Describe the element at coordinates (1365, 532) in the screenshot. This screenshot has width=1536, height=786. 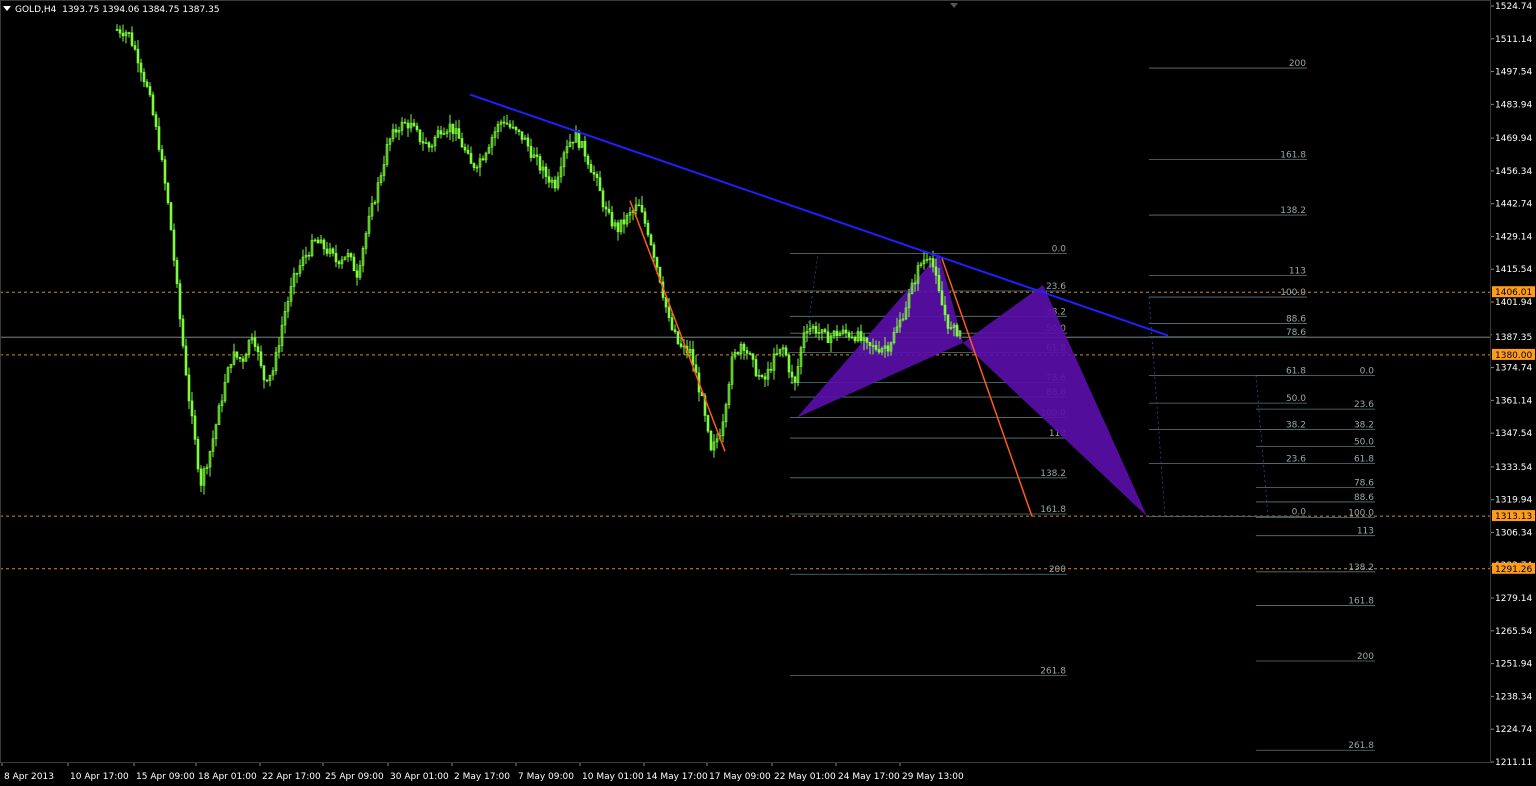
I see `fib-label-set-3: 113` at that location.